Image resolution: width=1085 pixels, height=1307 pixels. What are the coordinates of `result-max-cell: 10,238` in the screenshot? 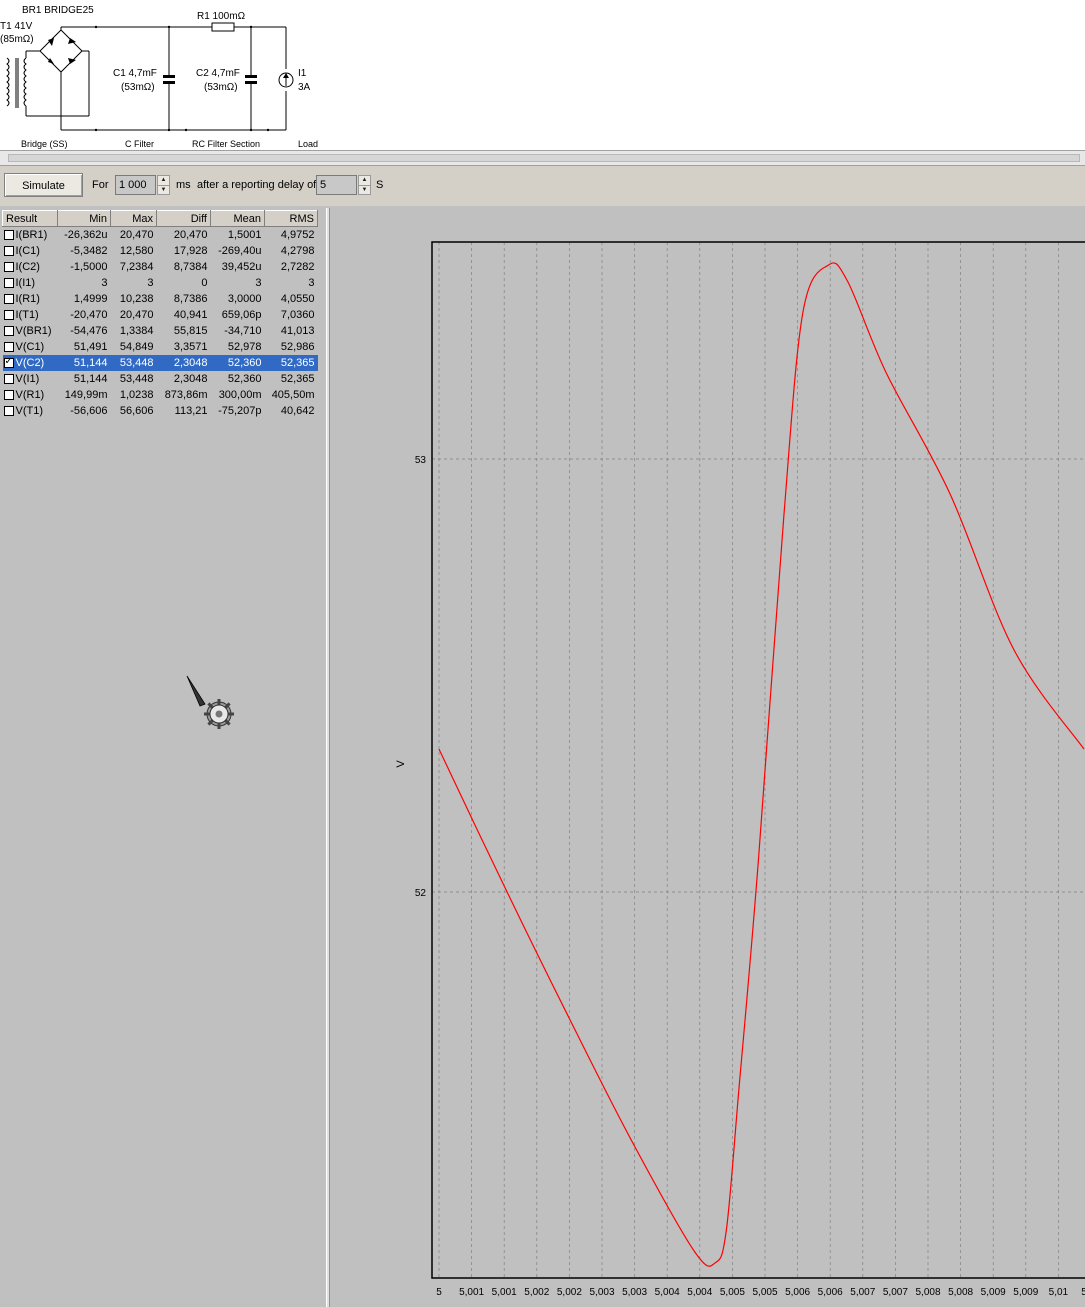 It's located at (136, 299).